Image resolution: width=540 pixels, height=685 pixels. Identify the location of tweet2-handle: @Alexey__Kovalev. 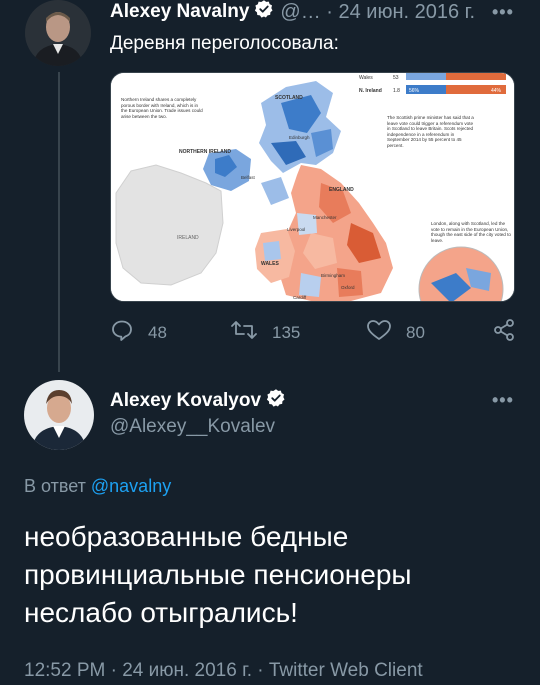
(192, 427).